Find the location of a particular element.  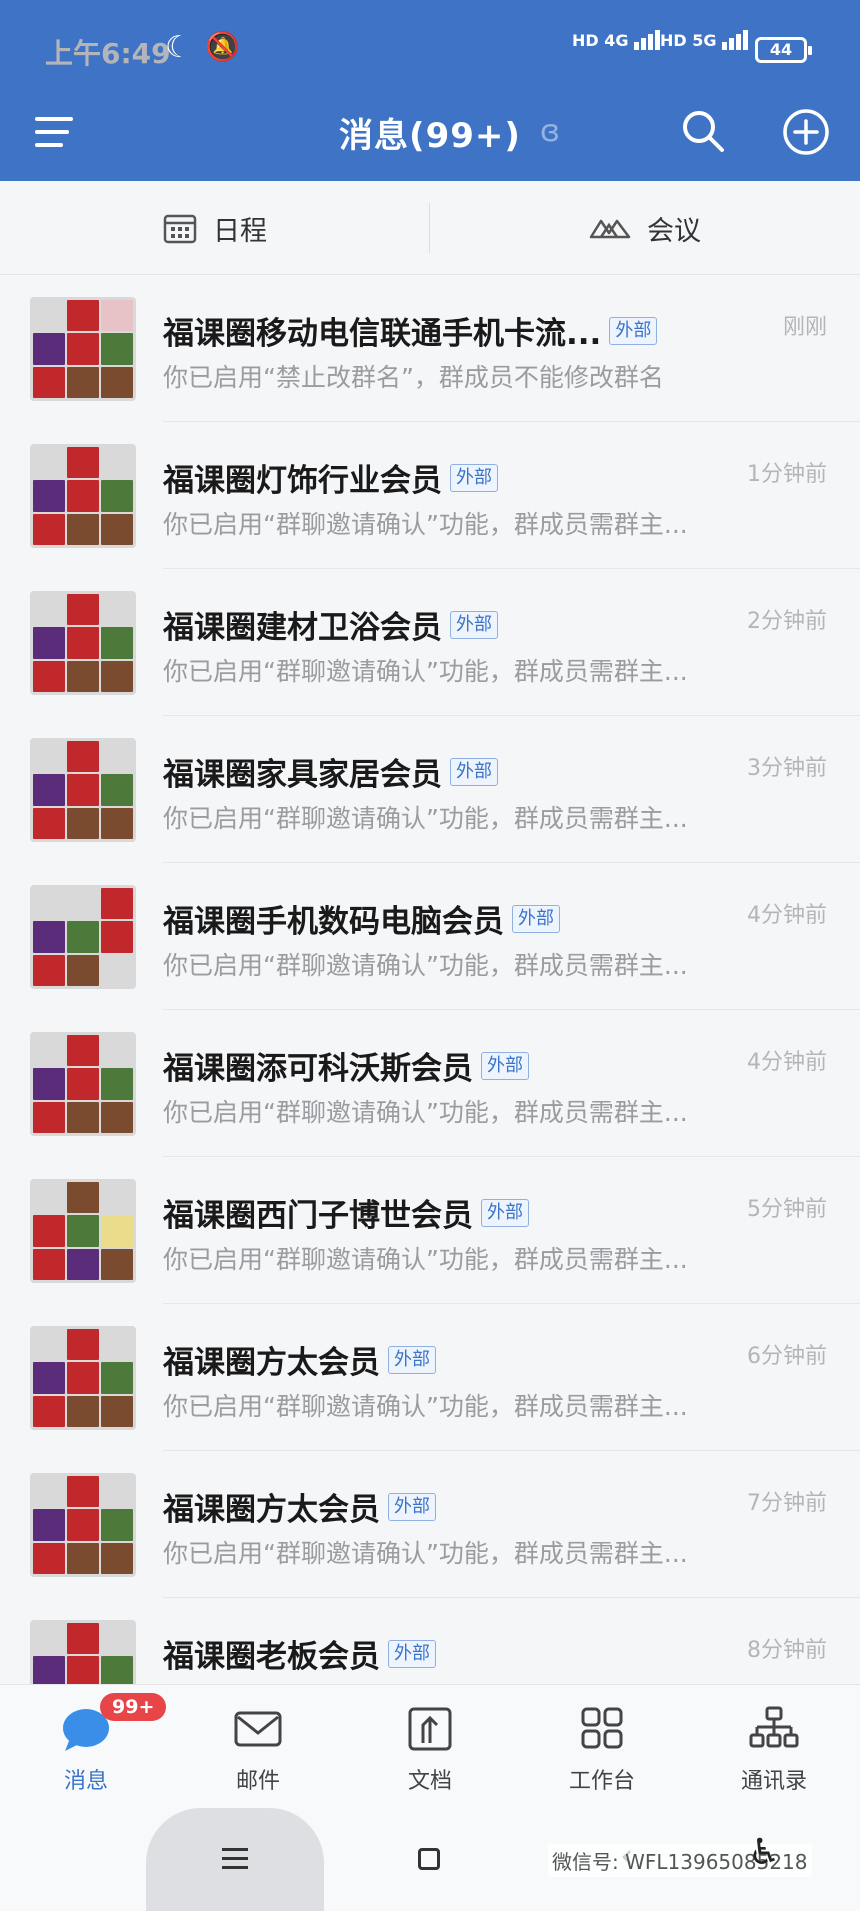

title-bar: 消息(99+) ɞ is located at coordinates (430, 140).